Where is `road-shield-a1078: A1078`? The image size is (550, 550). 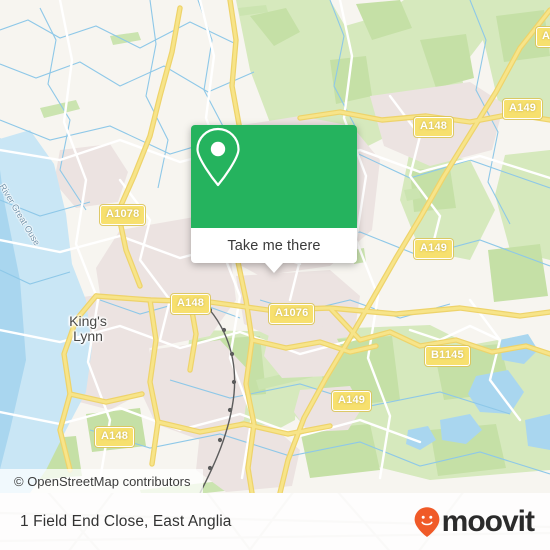 road-shield-a1078: A1078 is located at coordinates (123, 215).